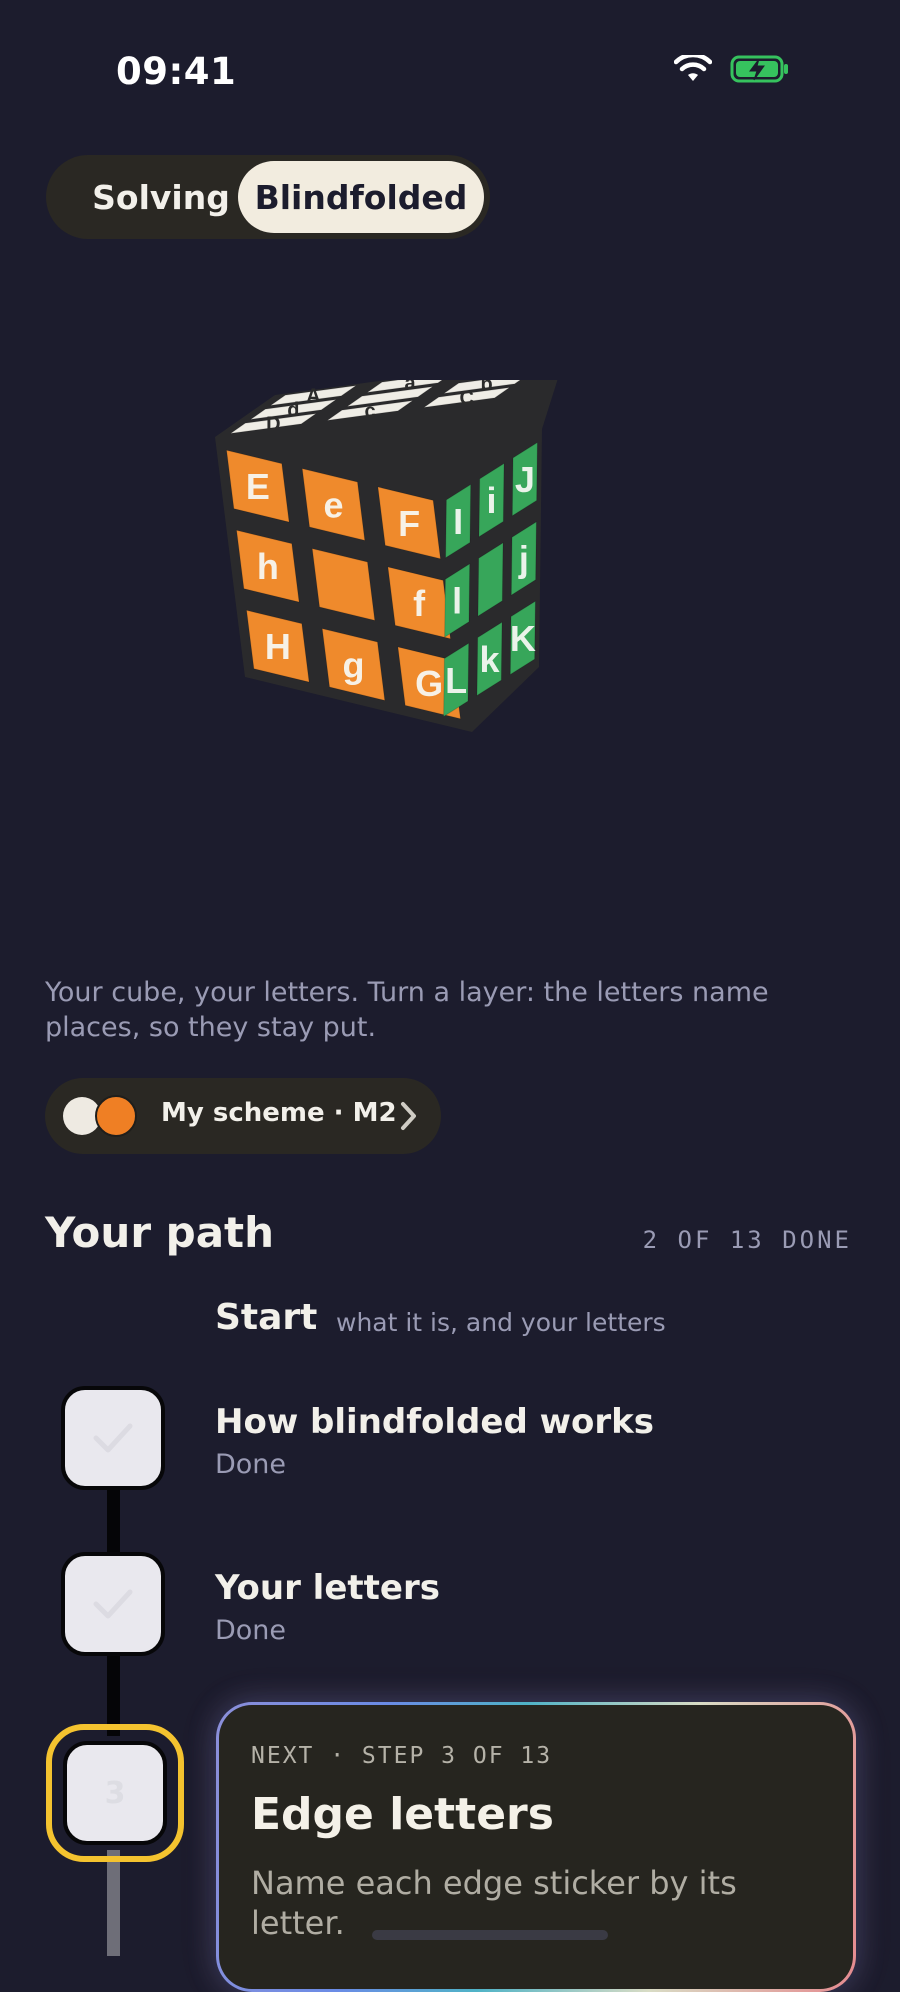 Image resolution: width=900 pixels, height=1992 pixels. I want to click on step-1-status: Done, so click(251, 1464).